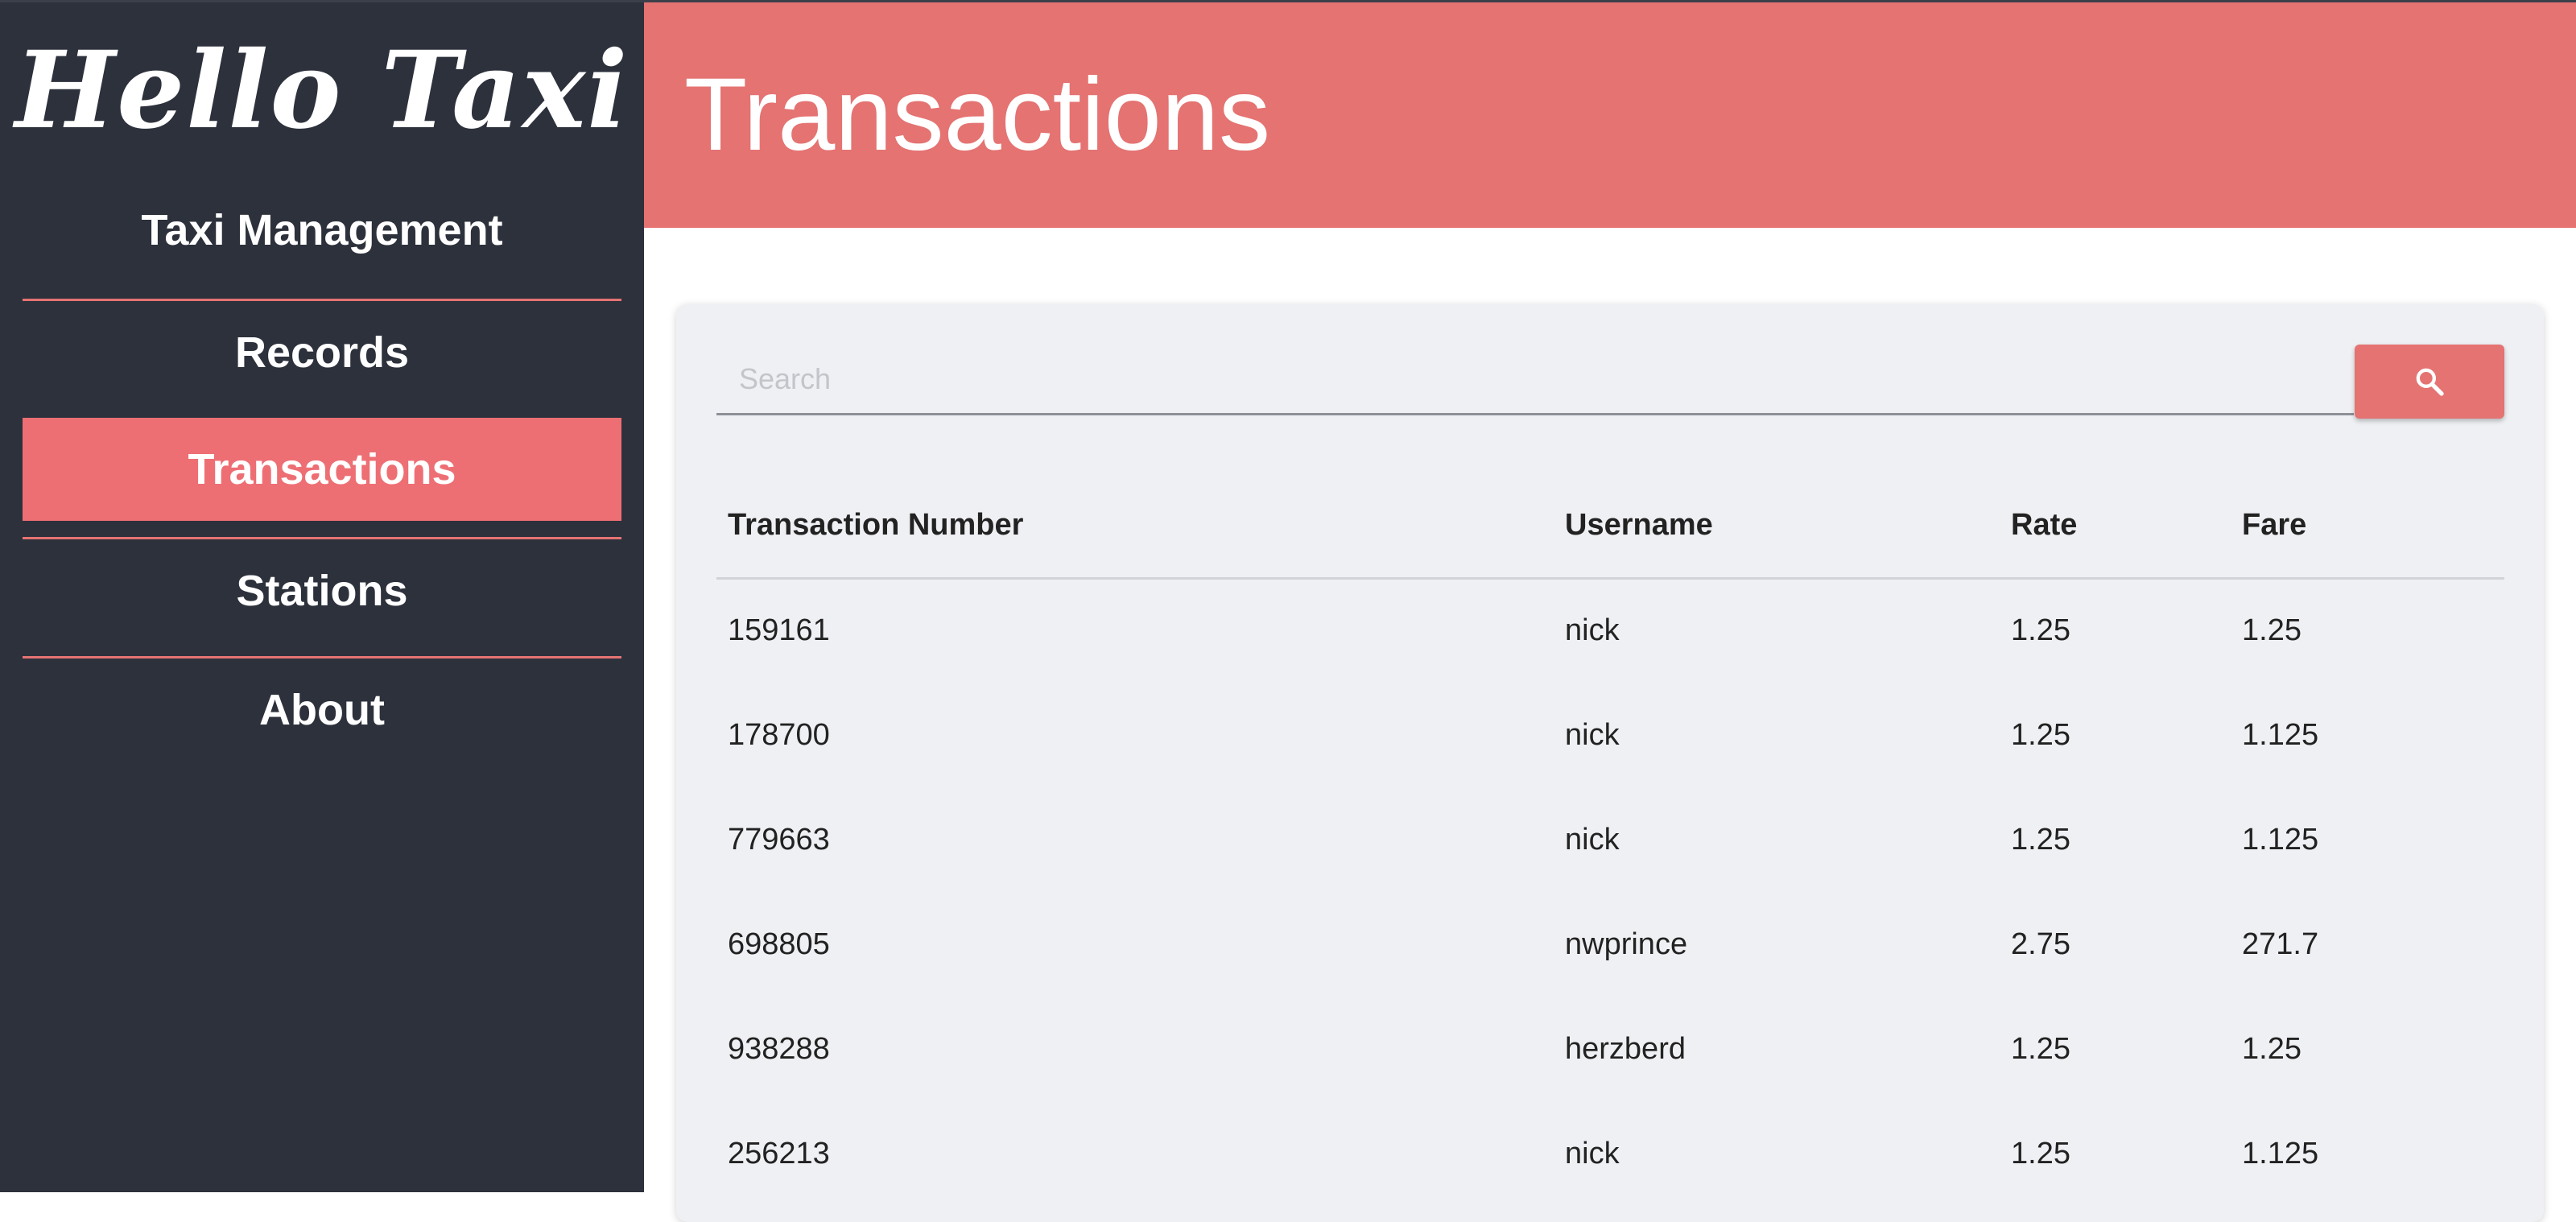 The image size is (2576, 1222). What do you see at coordinates (2040, 944) in the screenshot?
I see `cell-rate: 2.75` at bounding box center [2040, 944].